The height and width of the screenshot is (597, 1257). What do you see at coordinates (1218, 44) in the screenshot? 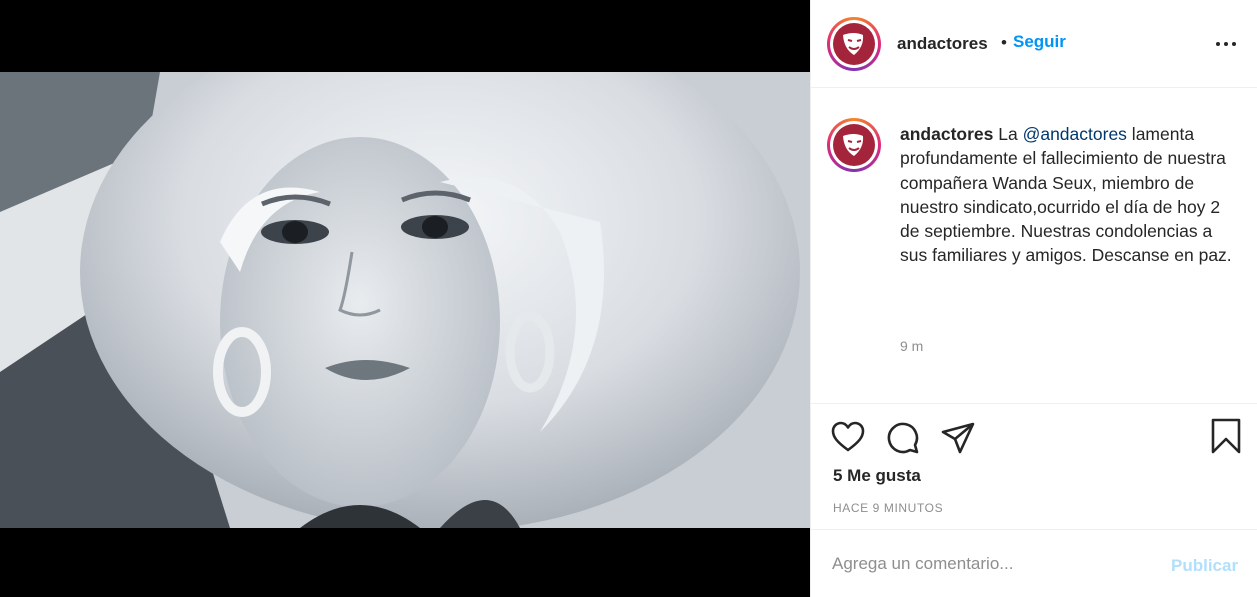
I see `ellipsis-icon` at bounding box center [1218, 44].